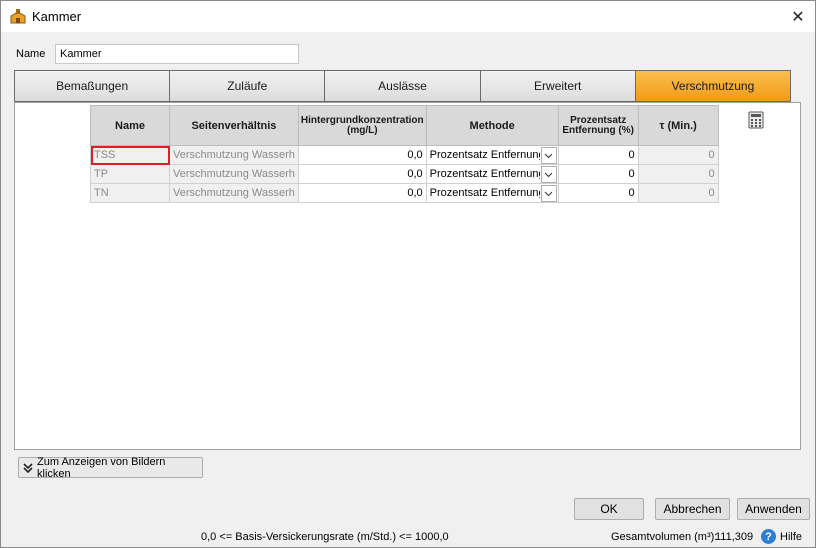 This screenshot has height=548, width=816. I want to click on name-field, so click(177, 54).